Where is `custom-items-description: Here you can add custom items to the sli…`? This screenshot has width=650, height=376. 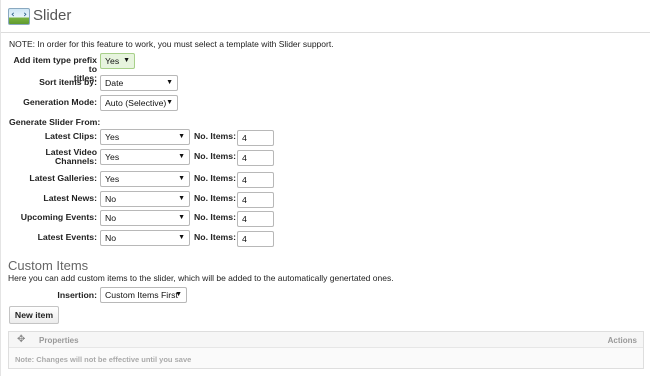 custom-items-description: Here you can add custom items to the sli… is located at coordinates (201, 278).